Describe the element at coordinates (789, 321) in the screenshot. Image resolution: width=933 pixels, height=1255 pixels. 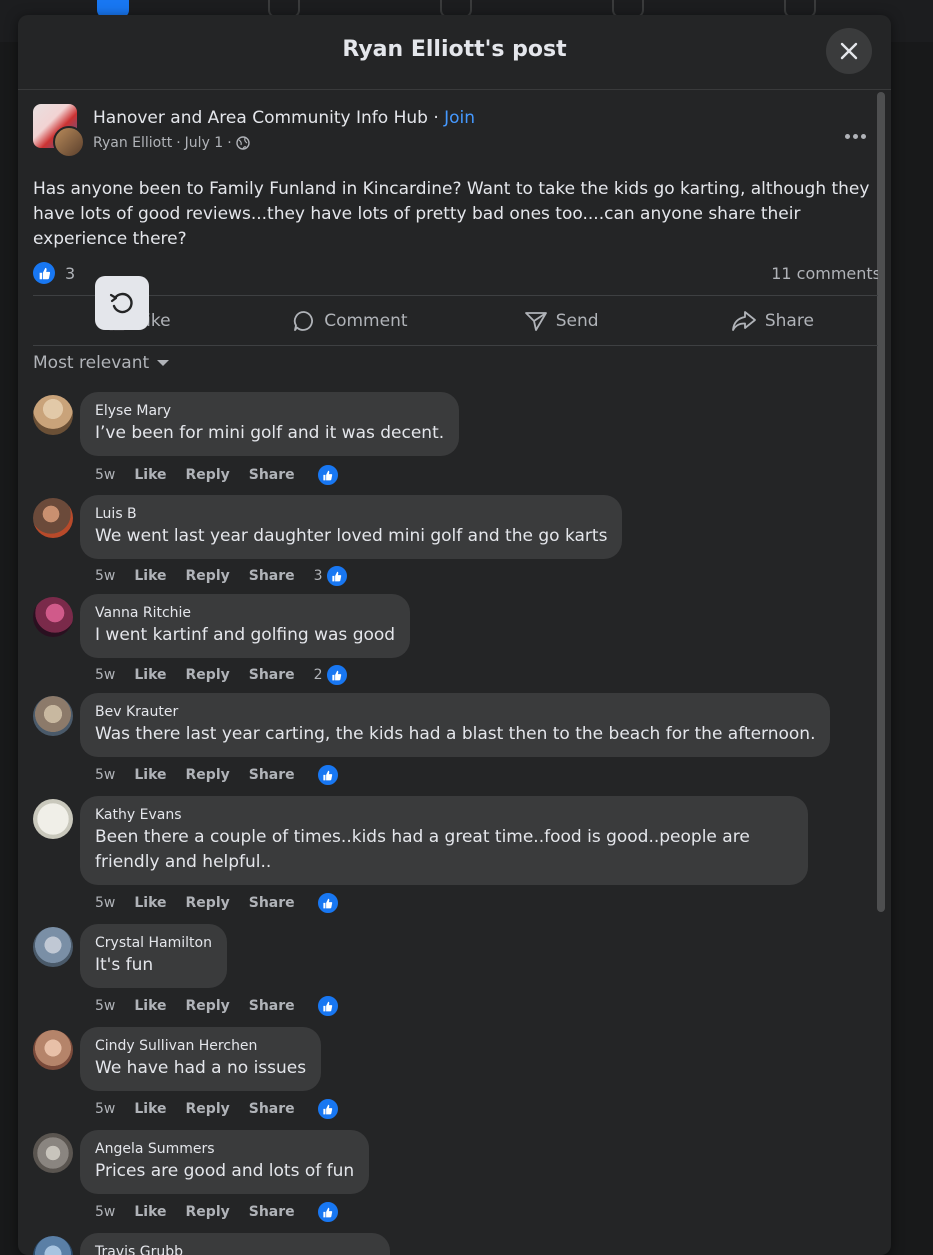
I see `share-label: Share` at that location.